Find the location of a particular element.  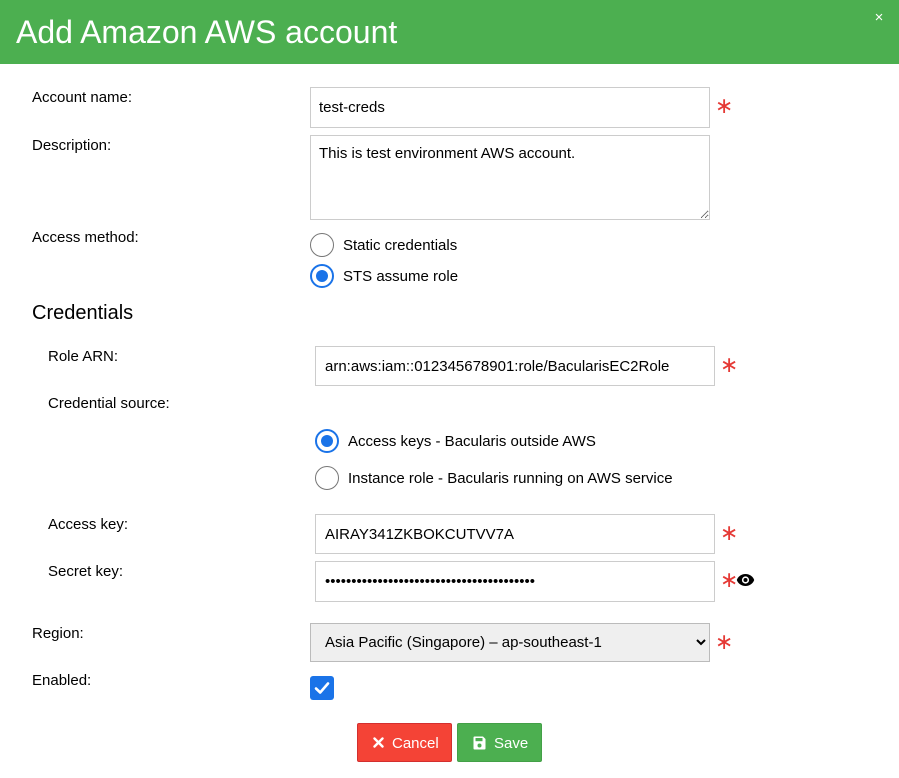

radio-access-keys-label: Access keys - Bacularis outside AWS is located at coordinates (472, 442).